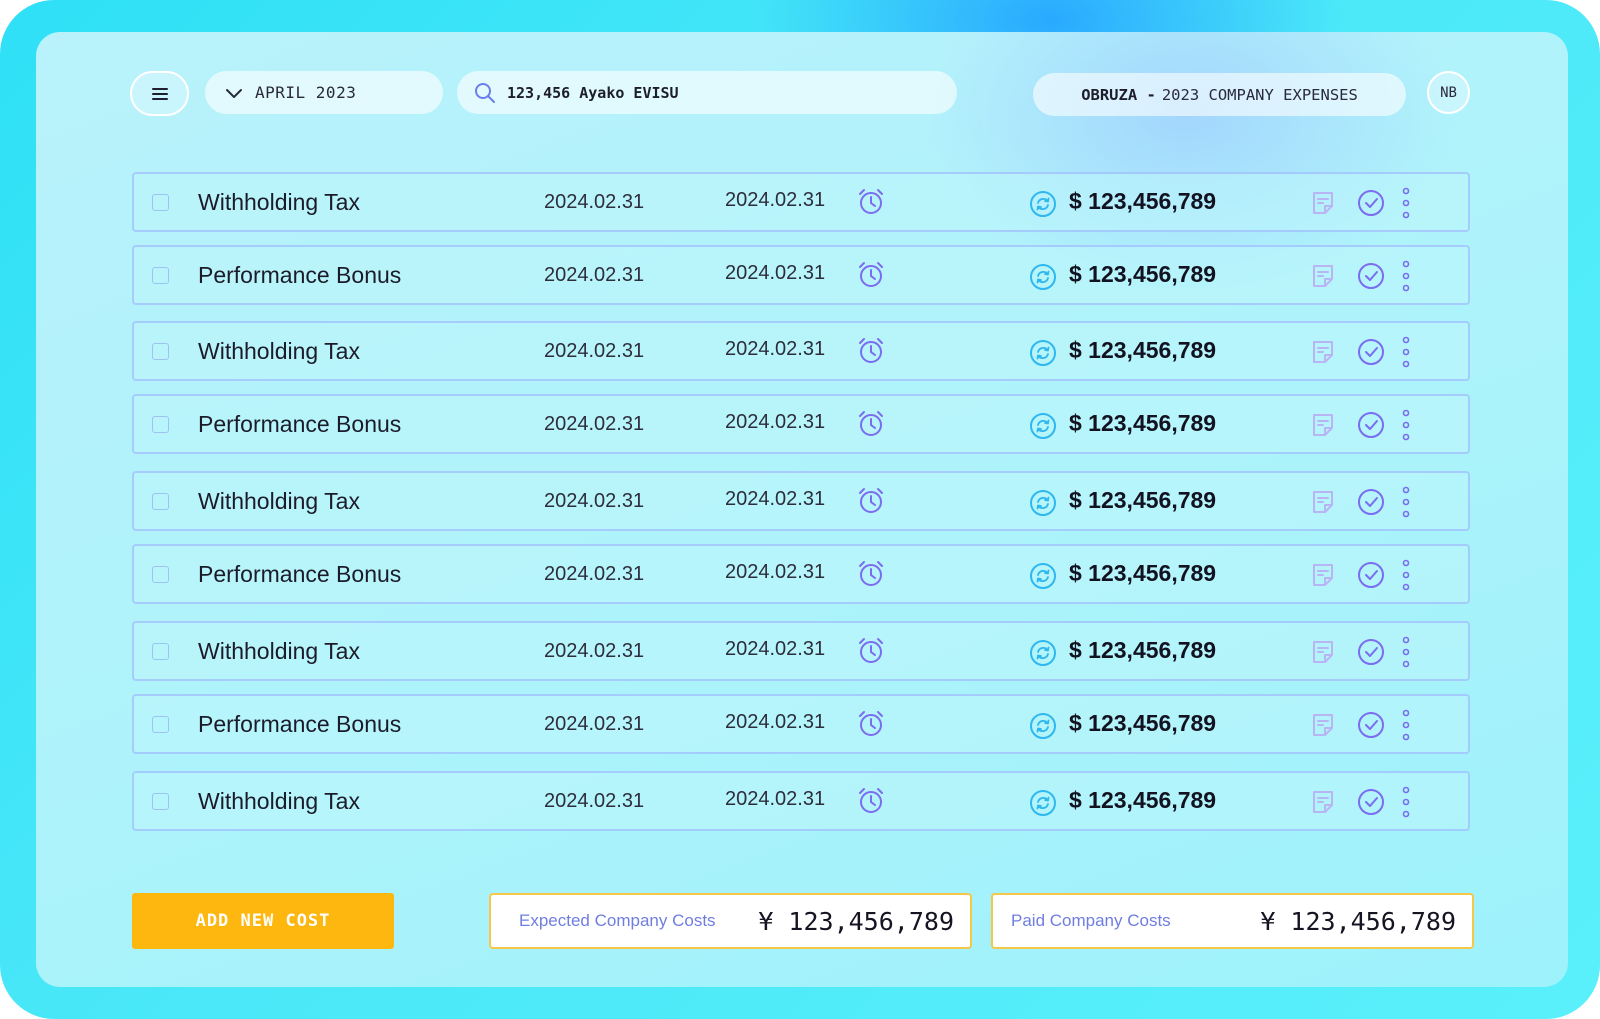 The height and width of the screenshot is (1019, 1600). I want to click on menu-button, so click(159, 93).